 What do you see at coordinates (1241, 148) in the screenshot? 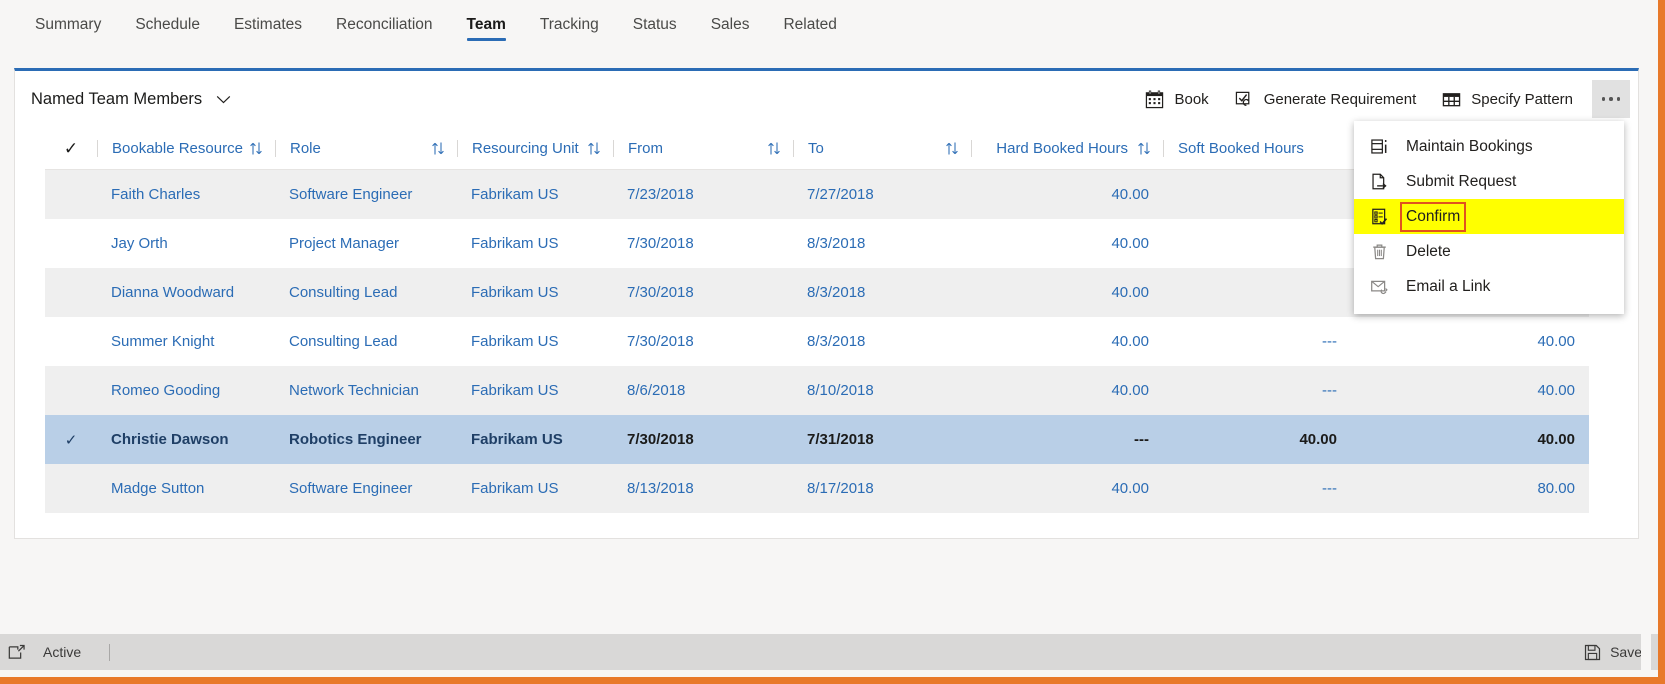
I see `column-label: Soft Booked Hours` at bounding box center [1241, 148].